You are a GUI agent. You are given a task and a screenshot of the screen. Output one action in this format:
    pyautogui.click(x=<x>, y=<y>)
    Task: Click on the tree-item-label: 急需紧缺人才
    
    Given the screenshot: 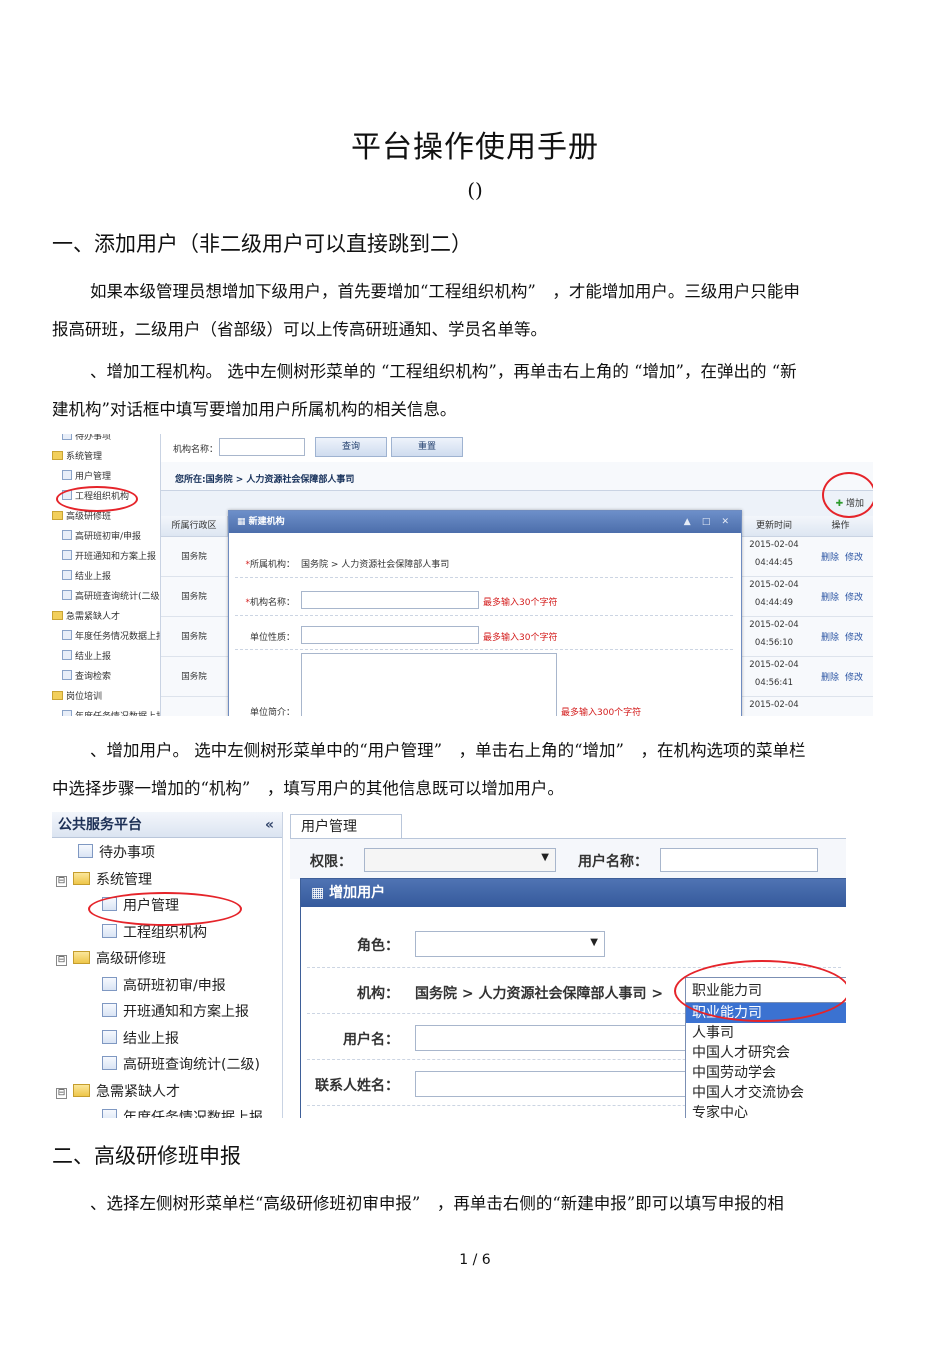 What is the action you would take?
    pyautogui.click(x=138, y=1091)
    